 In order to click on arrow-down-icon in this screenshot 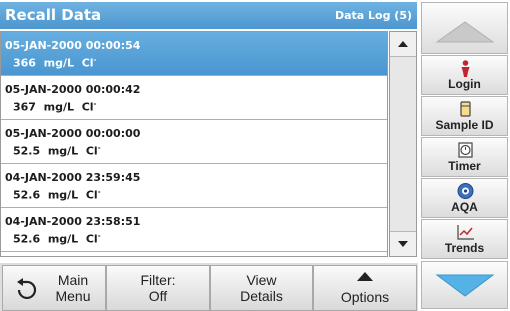, I will do `click(403, 244)`.